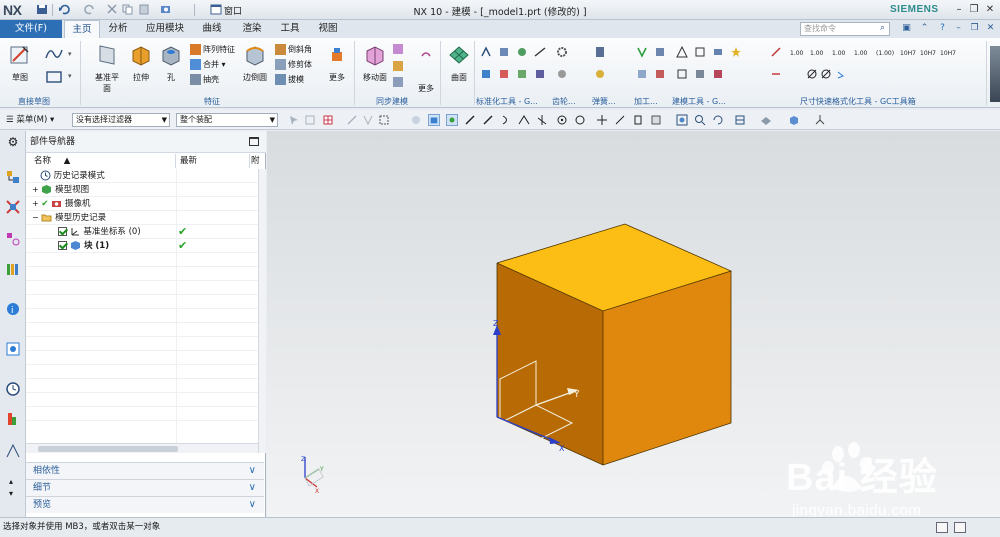  I want to click on quadrant-snap-icon, so click(580, 120).